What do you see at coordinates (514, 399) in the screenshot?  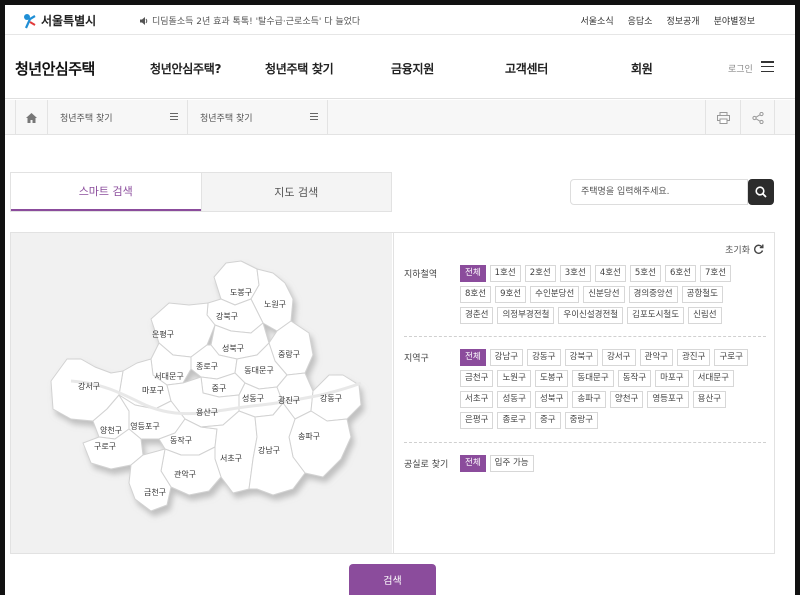 I see `district-option-chip: 성동구` at bounding box center [514, 399].